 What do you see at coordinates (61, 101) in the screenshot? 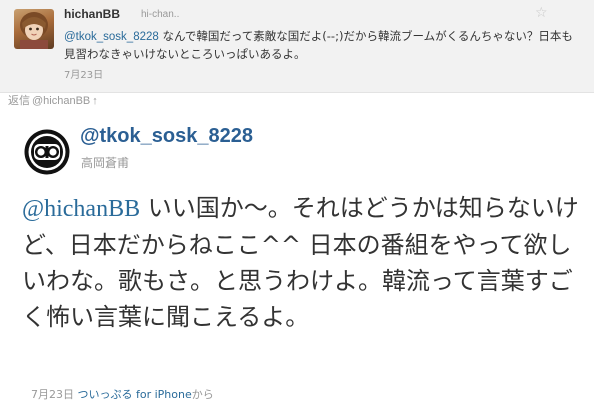
I see `in-reply-to-user: @hichanBB` at bounding box center [61, 101].